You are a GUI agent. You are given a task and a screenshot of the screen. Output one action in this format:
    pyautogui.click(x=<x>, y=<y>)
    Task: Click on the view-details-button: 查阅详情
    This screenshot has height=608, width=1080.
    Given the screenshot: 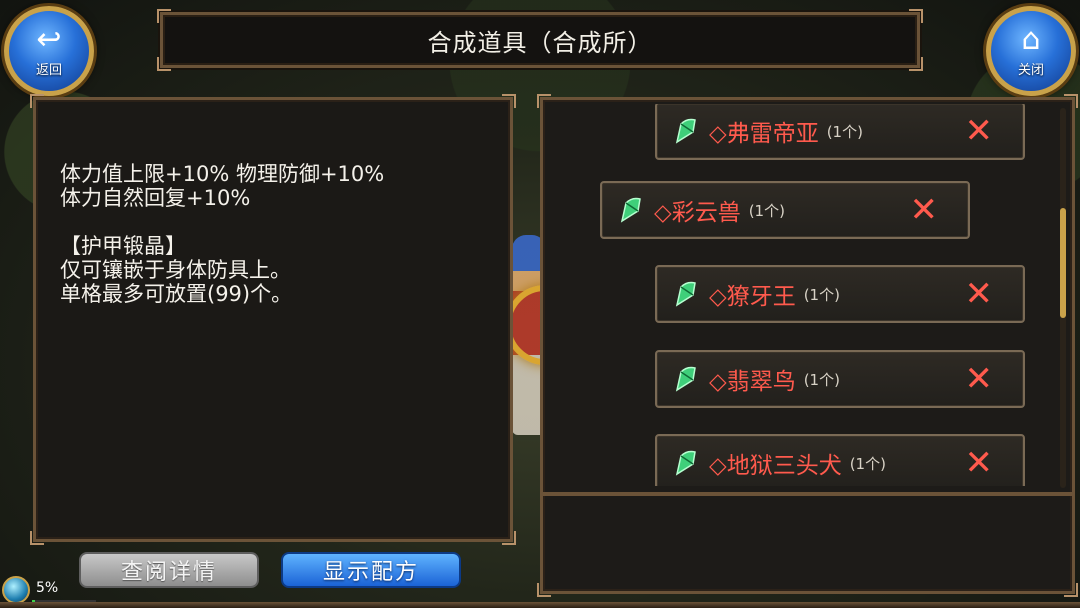 What is the action you would take?
    pyautogui.click(x=169, y=570)
    